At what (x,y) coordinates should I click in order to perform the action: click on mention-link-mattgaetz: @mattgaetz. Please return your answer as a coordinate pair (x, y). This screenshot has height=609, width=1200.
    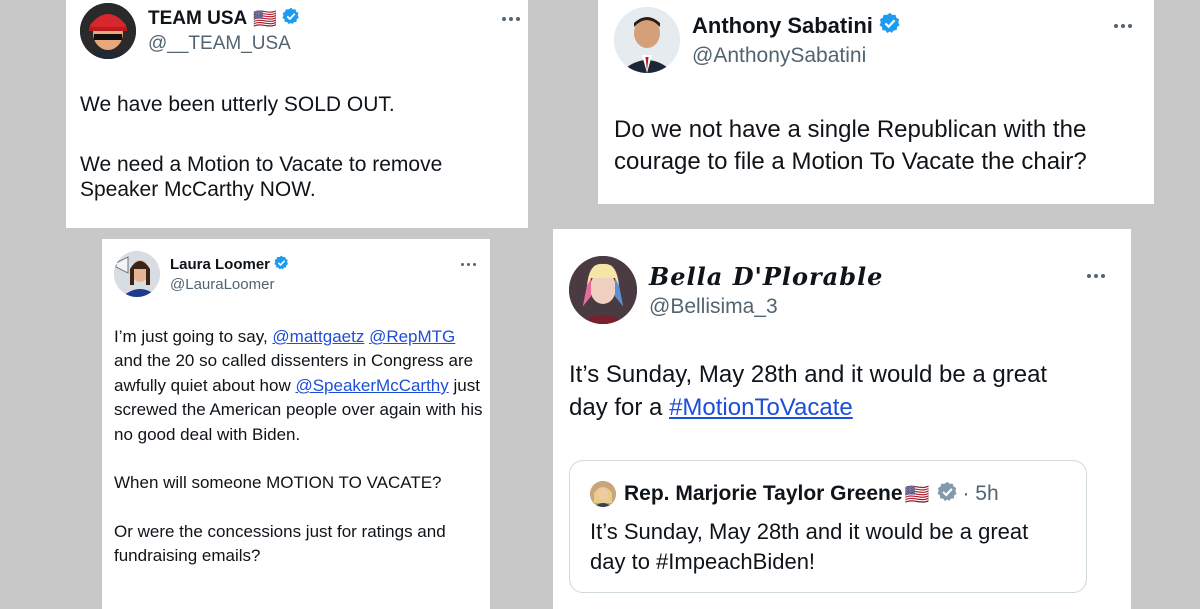
    Looking at the image, I should click on (318, 336).